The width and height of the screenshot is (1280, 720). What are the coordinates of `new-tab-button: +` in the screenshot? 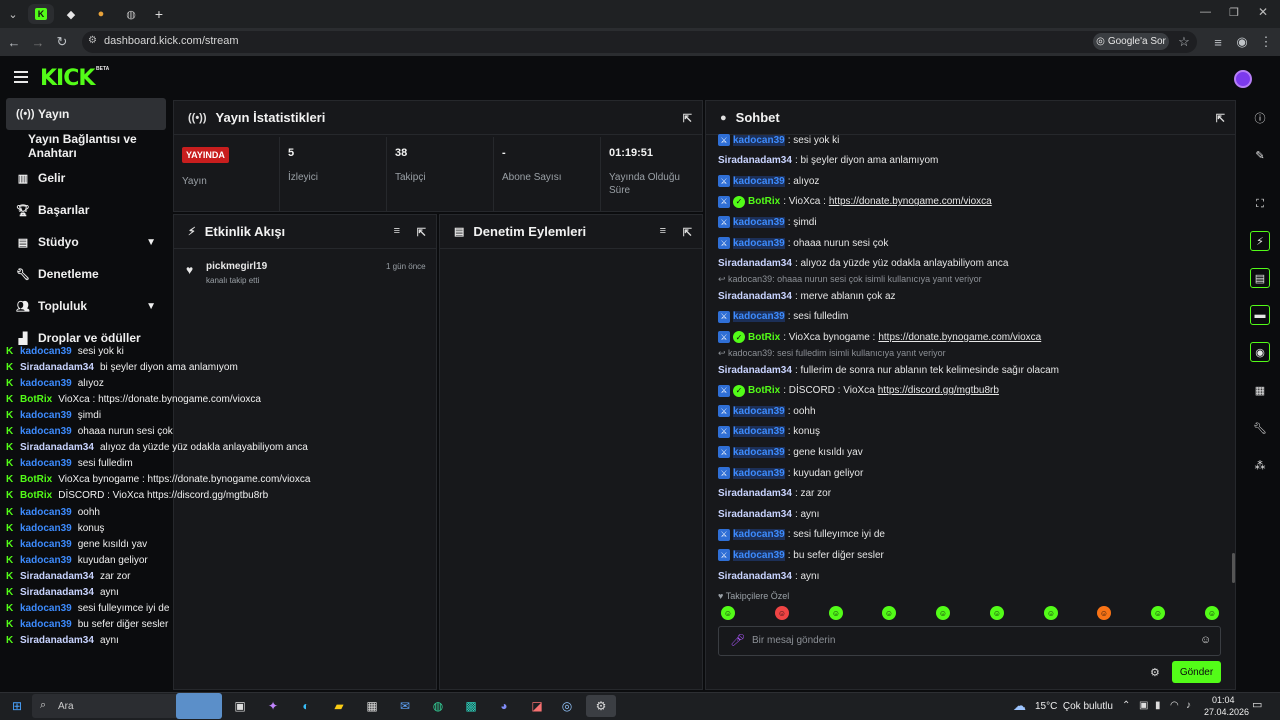 It's located at (159, 14).